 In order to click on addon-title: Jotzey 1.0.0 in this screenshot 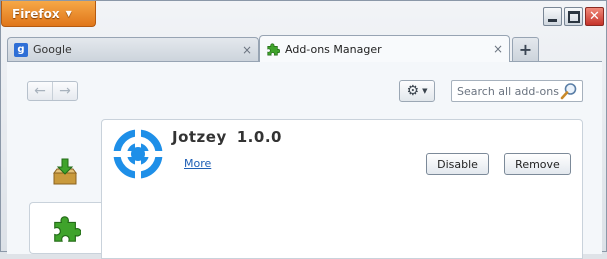, I will do `click(227, 137)`.